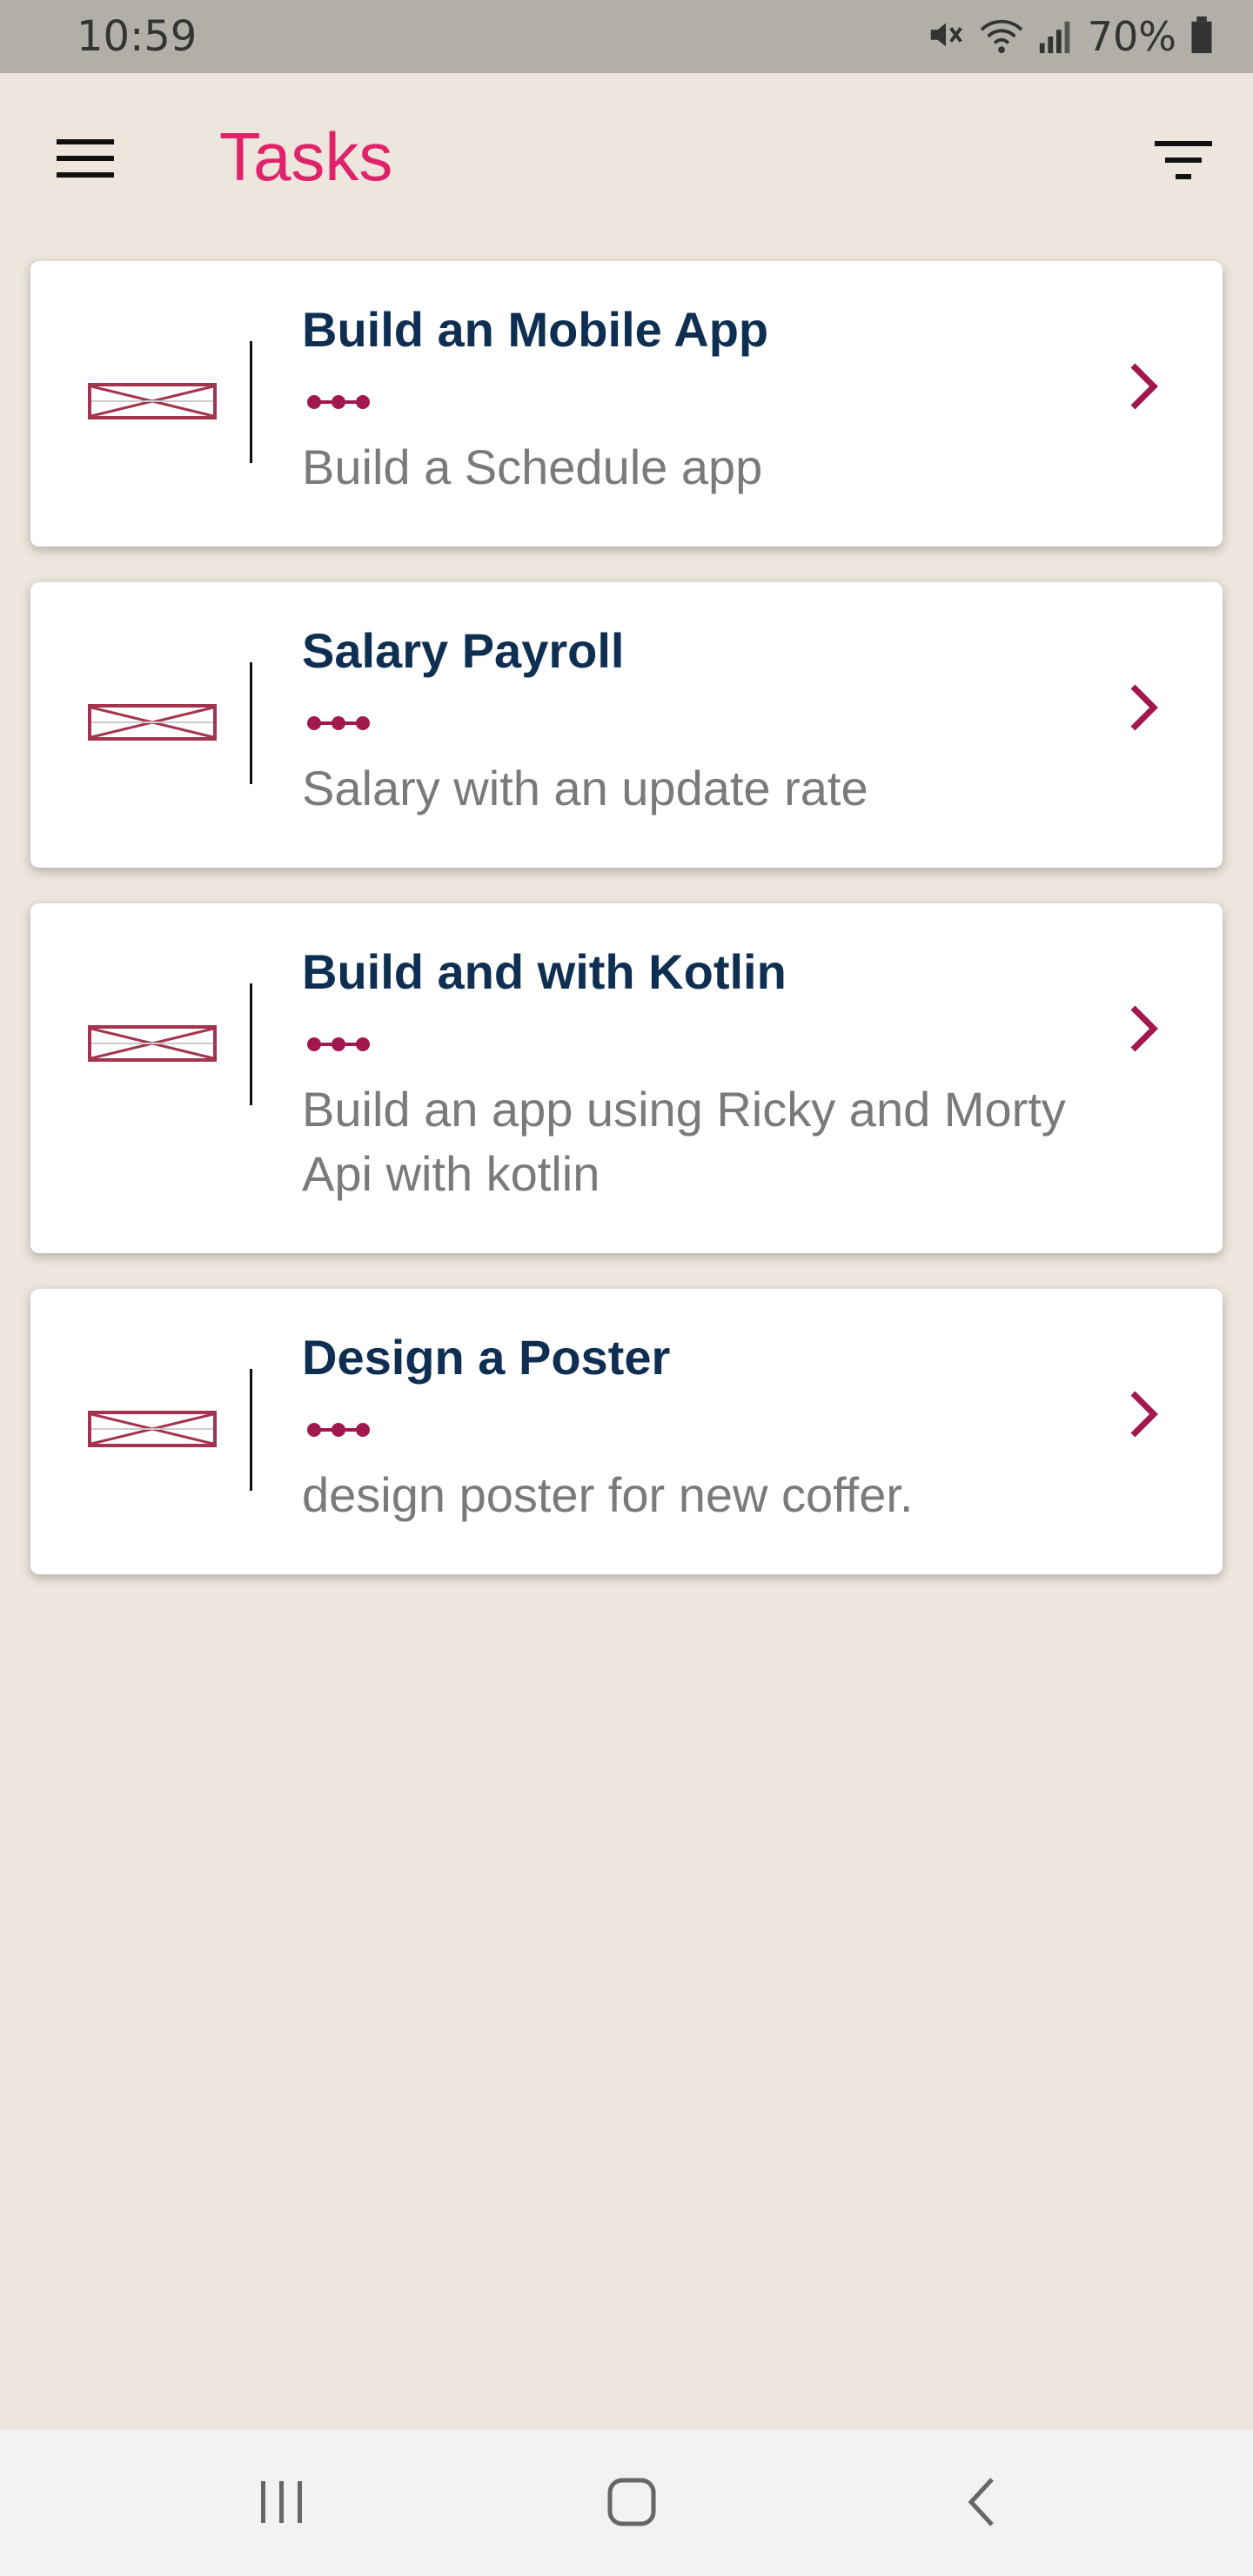 The width and height of the screenshot is (1253, 2576). I want to click on status-bar: 10:59 70%, so click(626, 37).